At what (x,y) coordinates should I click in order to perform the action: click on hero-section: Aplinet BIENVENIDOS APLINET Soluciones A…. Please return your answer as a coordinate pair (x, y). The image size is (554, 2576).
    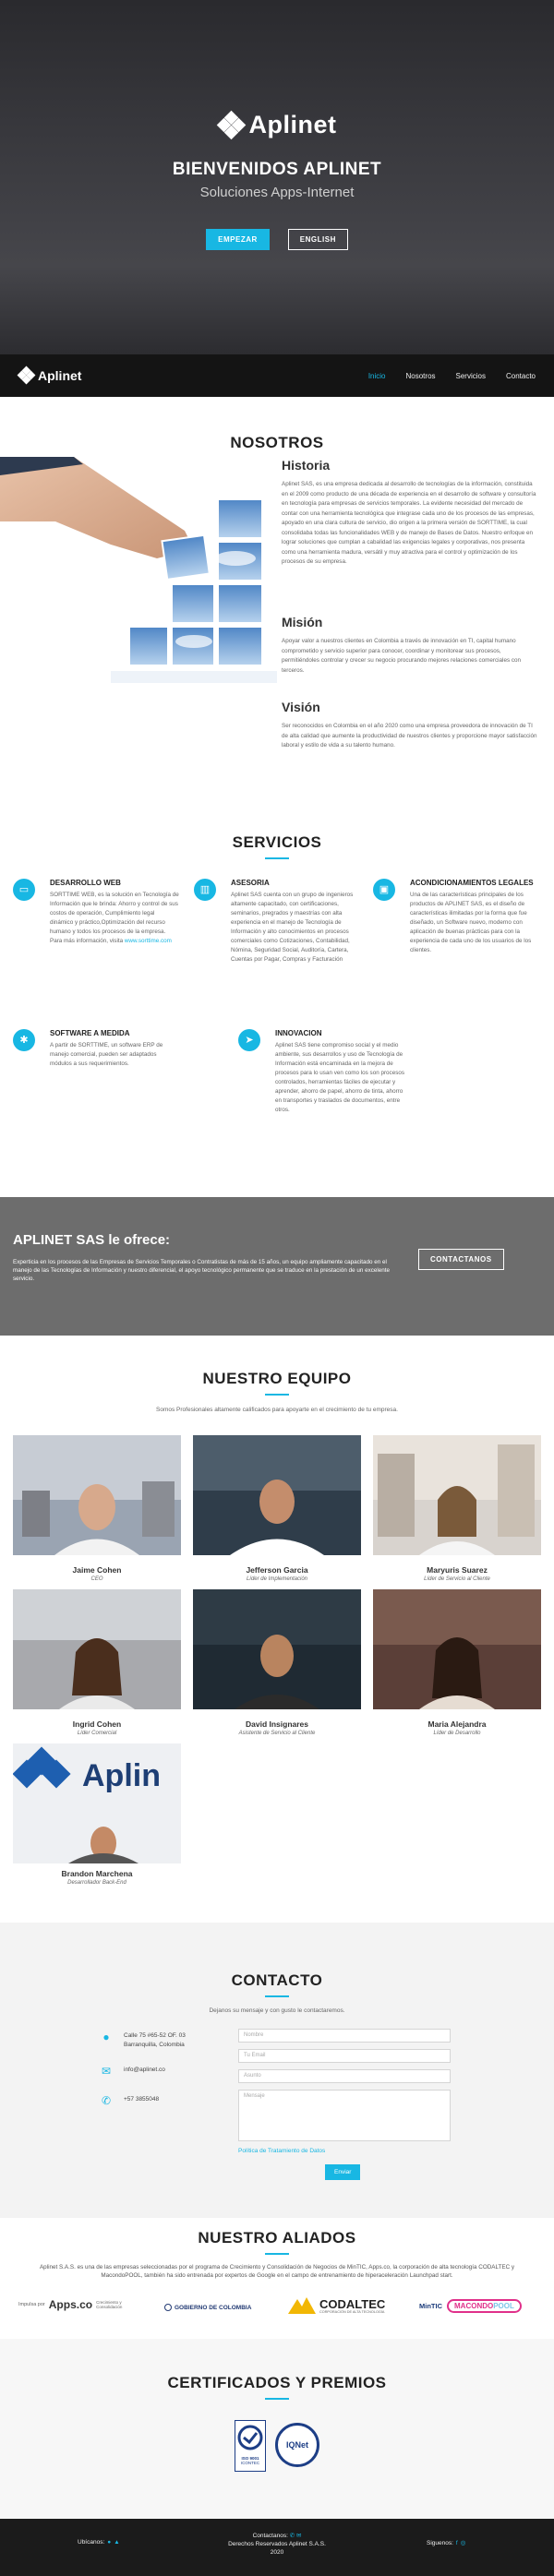
    Looking at the image, I should click on (277, 177).